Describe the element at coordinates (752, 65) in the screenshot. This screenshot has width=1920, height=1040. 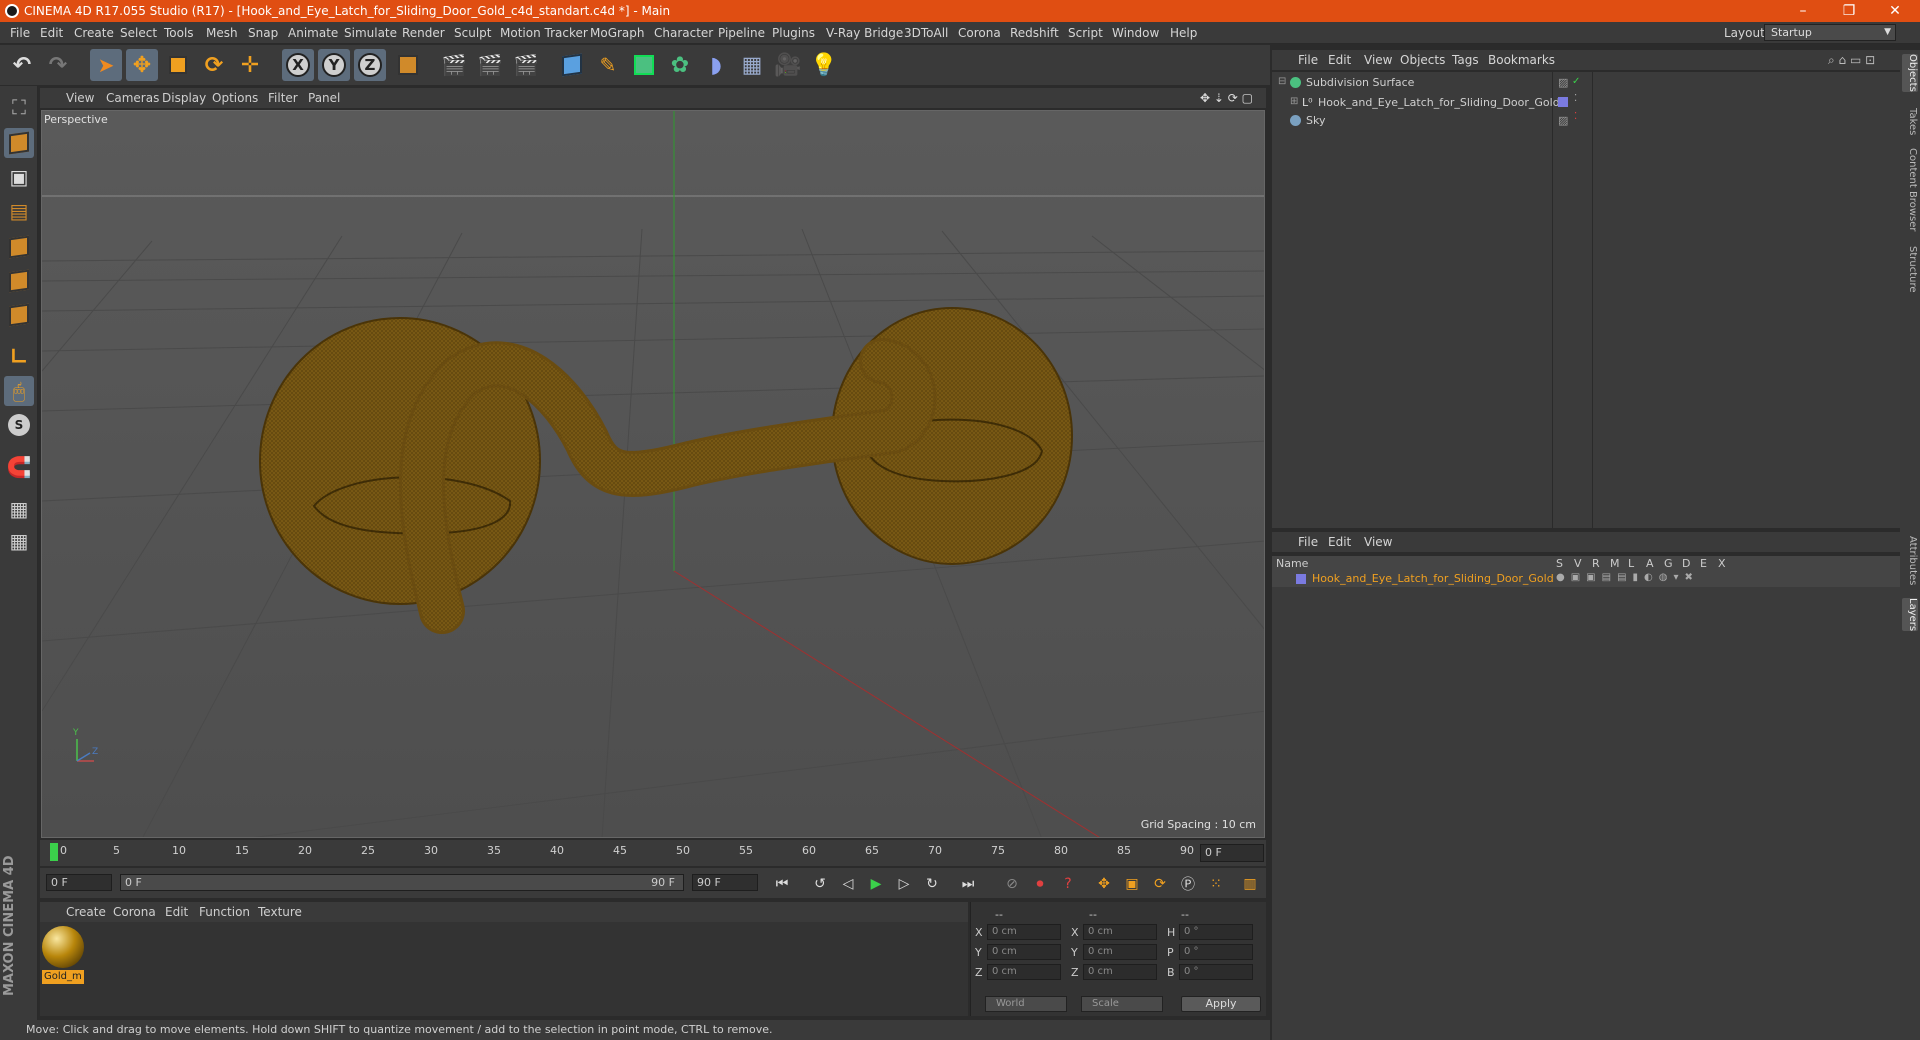
I see `floor-button: ▦` at that location.